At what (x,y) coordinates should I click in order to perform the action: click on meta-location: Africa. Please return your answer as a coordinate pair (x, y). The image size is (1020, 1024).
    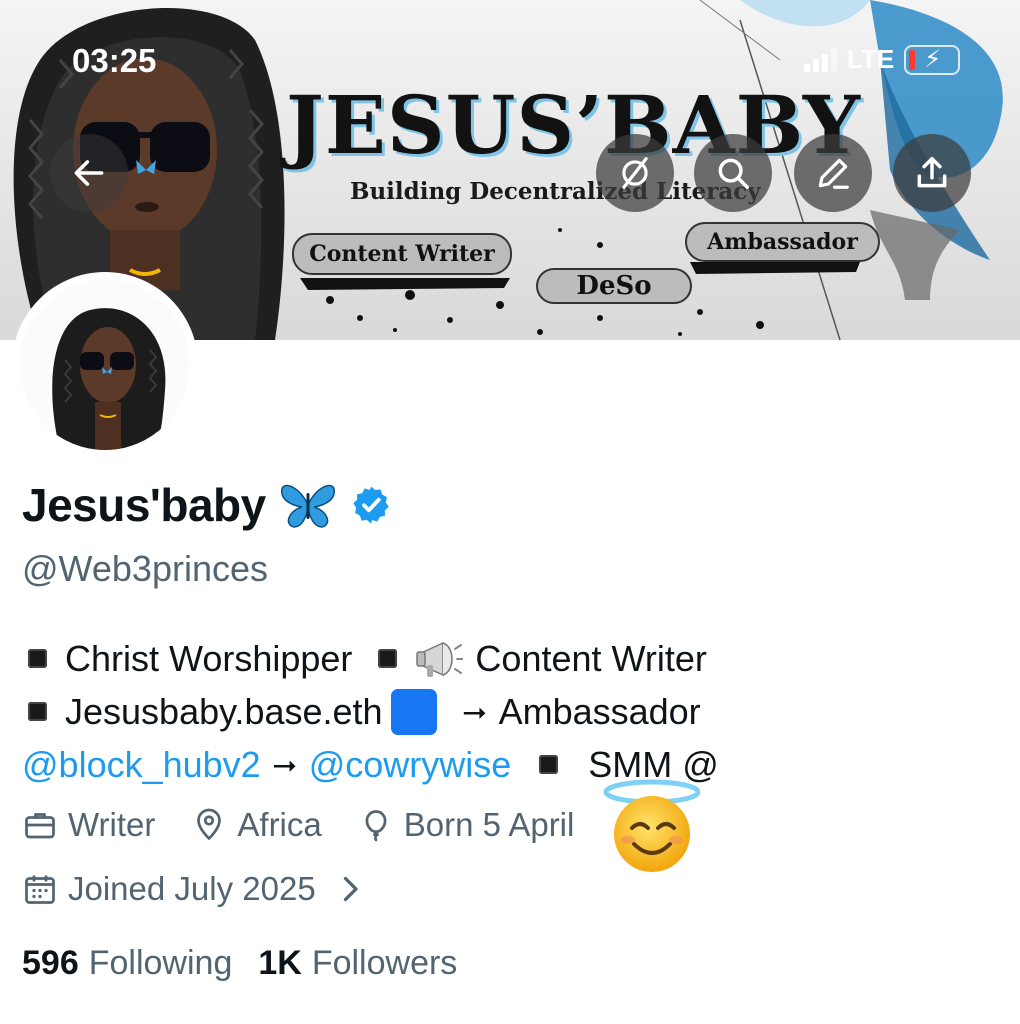
    Looking at the image, I should click on (256, 825).